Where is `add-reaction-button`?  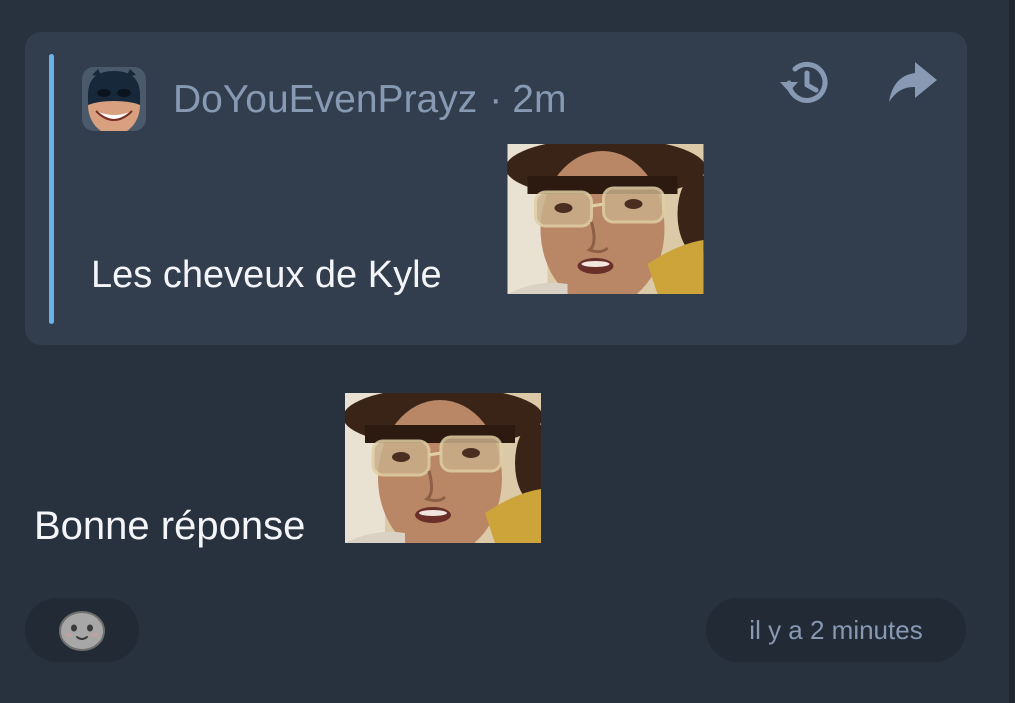 add-reaction-button is located at coordinates (82, 630).